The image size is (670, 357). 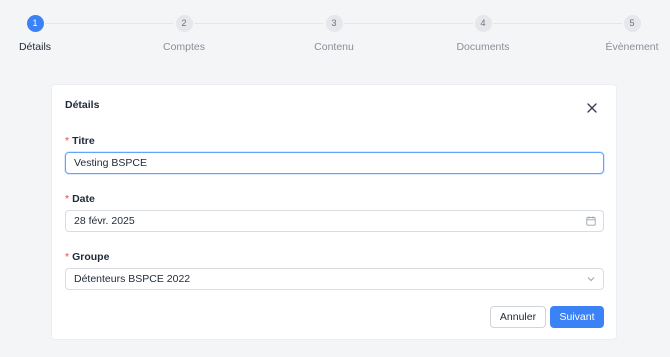 What do you see at coordinates (184, 34) in the screenshot?
I see `step-accounts: 2 Comptes` at bounding box center [184, 34].